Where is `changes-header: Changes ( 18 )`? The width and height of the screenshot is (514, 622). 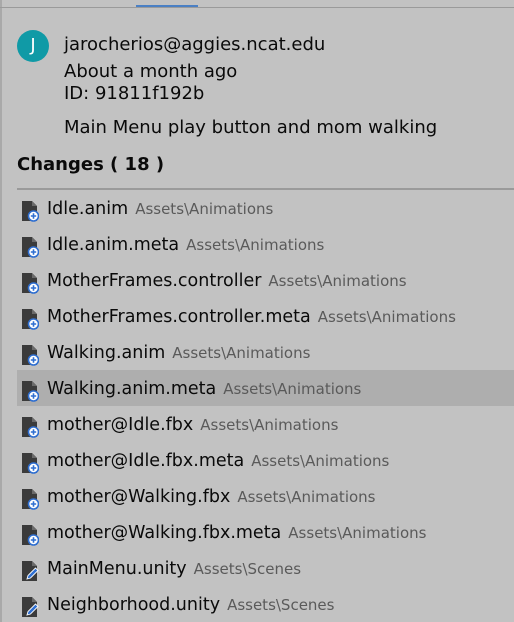 changes-header: Changes ( 18 ) is located at coordinates (91, 164).